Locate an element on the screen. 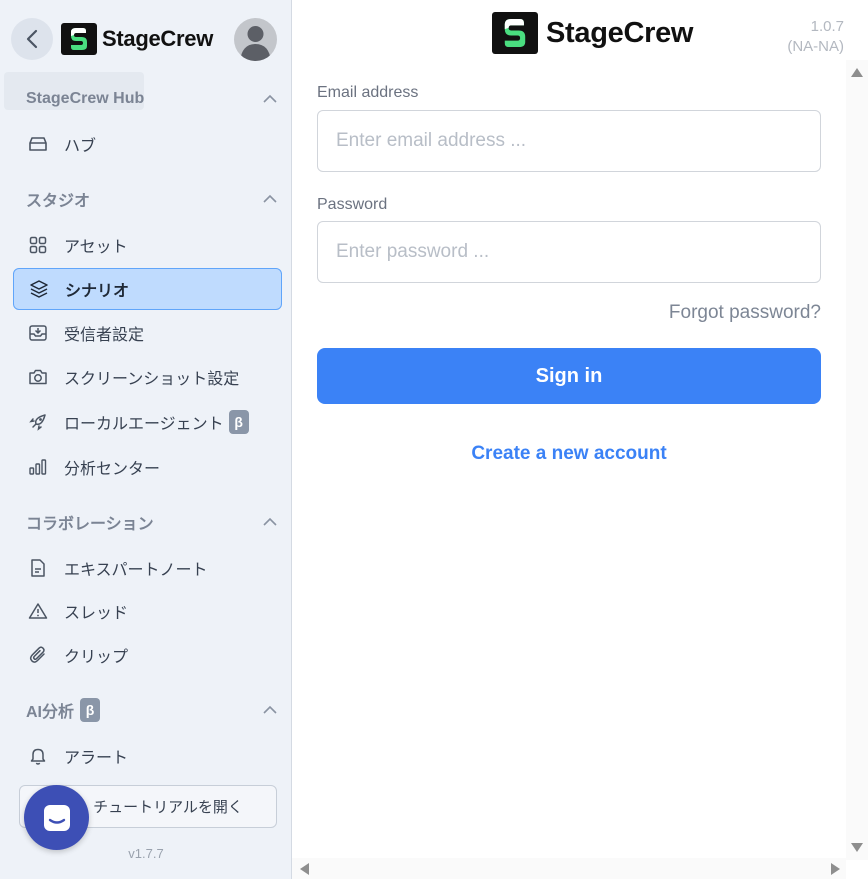 The height and width of the screenshot is (879, 868). sidebar-item-label: 分析センター is located at coordinates (112, 469).